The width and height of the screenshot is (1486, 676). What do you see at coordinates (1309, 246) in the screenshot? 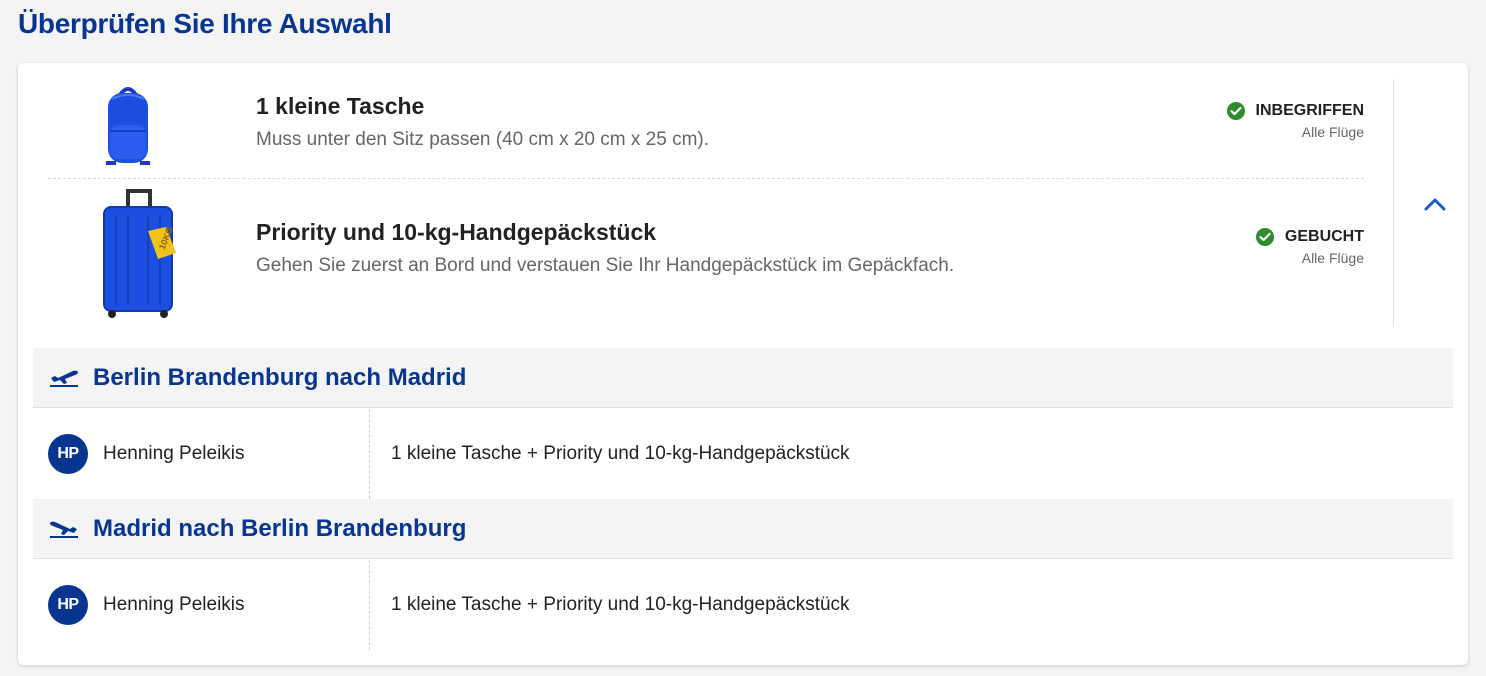
I see `status-badge: GEBUCHT Alle Flüge` at bounding box center [1309, 246].